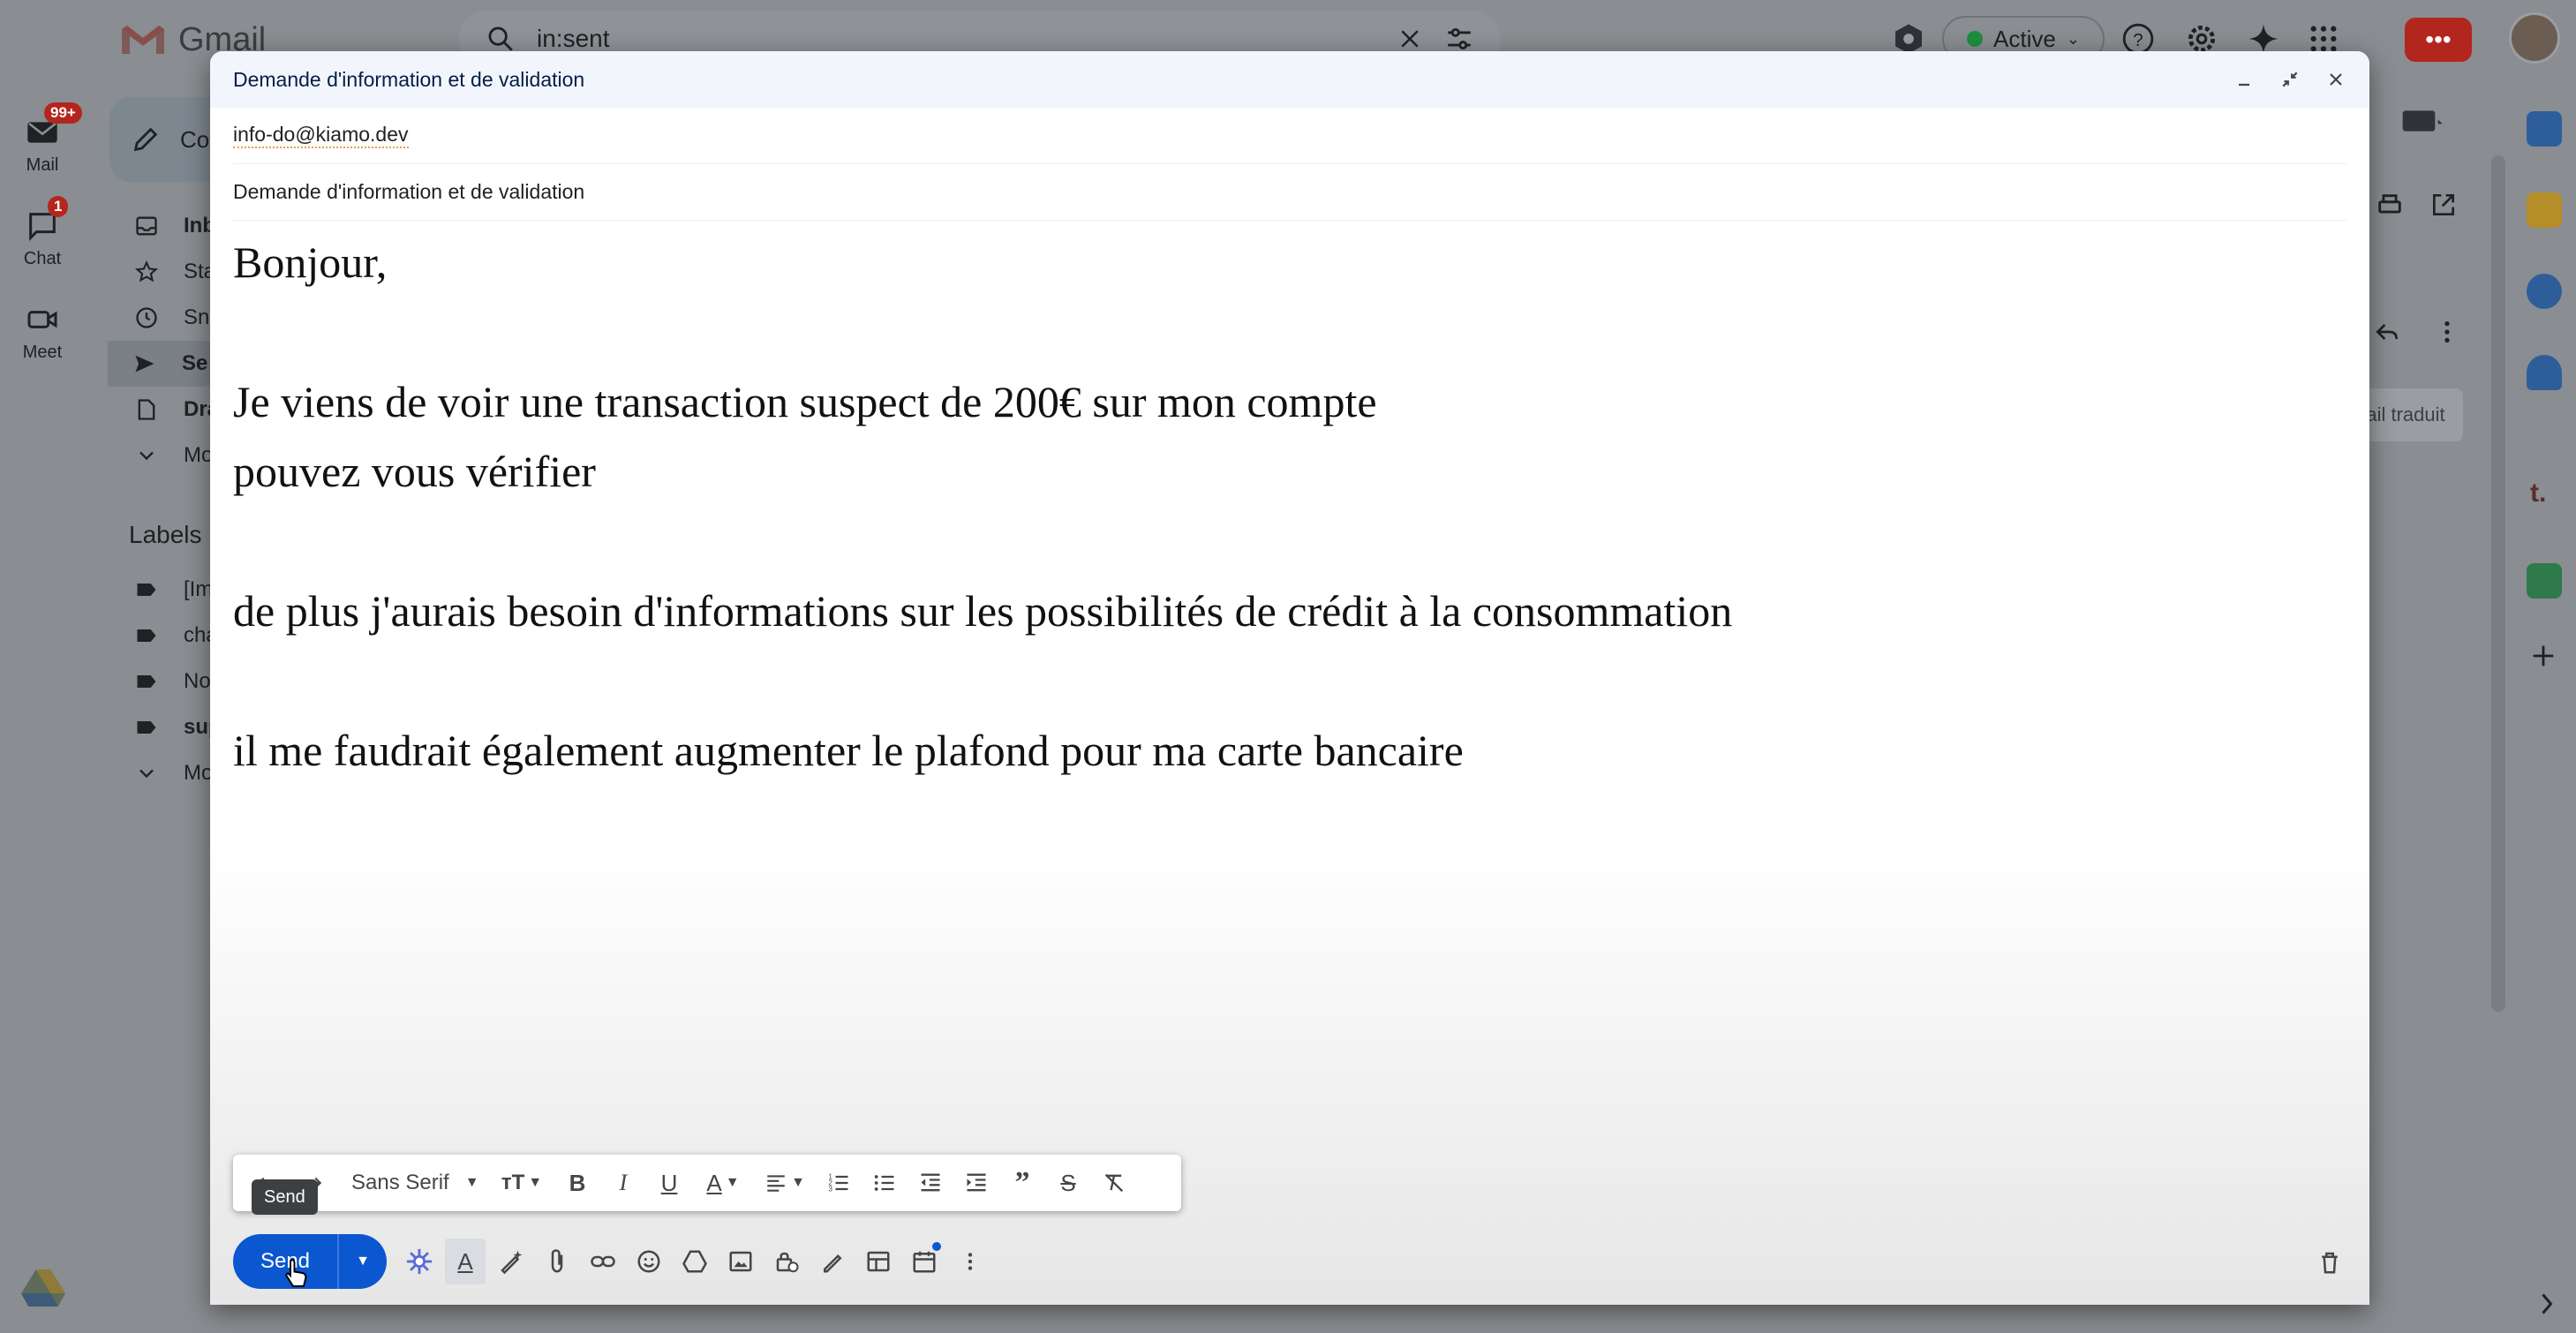  What do you see at coordinates (409, 192) in the screenshot?
I see `subject-input: Demande d'information et de validation` at bounding box center [409, 192].